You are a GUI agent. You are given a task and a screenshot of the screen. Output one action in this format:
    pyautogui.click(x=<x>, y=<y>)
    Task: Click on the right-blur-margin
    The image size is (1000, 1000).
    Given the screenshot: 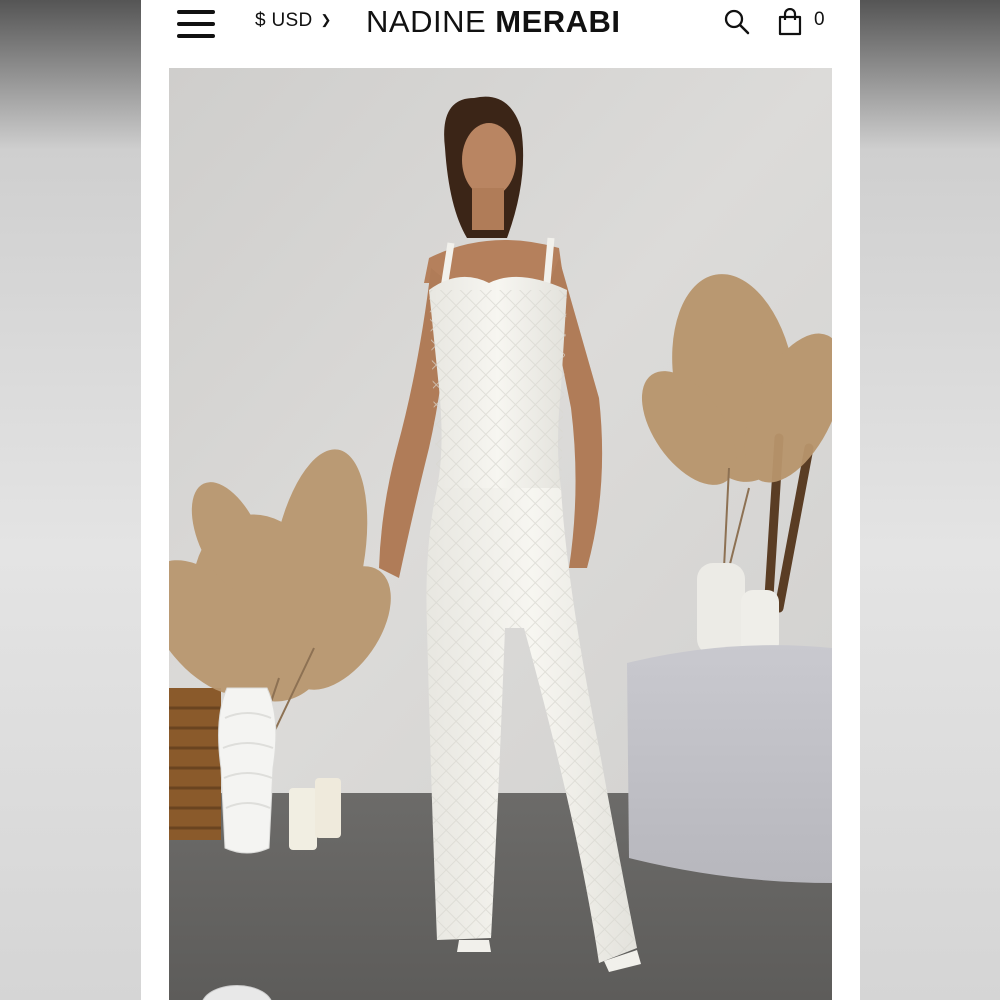 What is the action you would take?
    pyautogui.click(x=930, y=500)
    